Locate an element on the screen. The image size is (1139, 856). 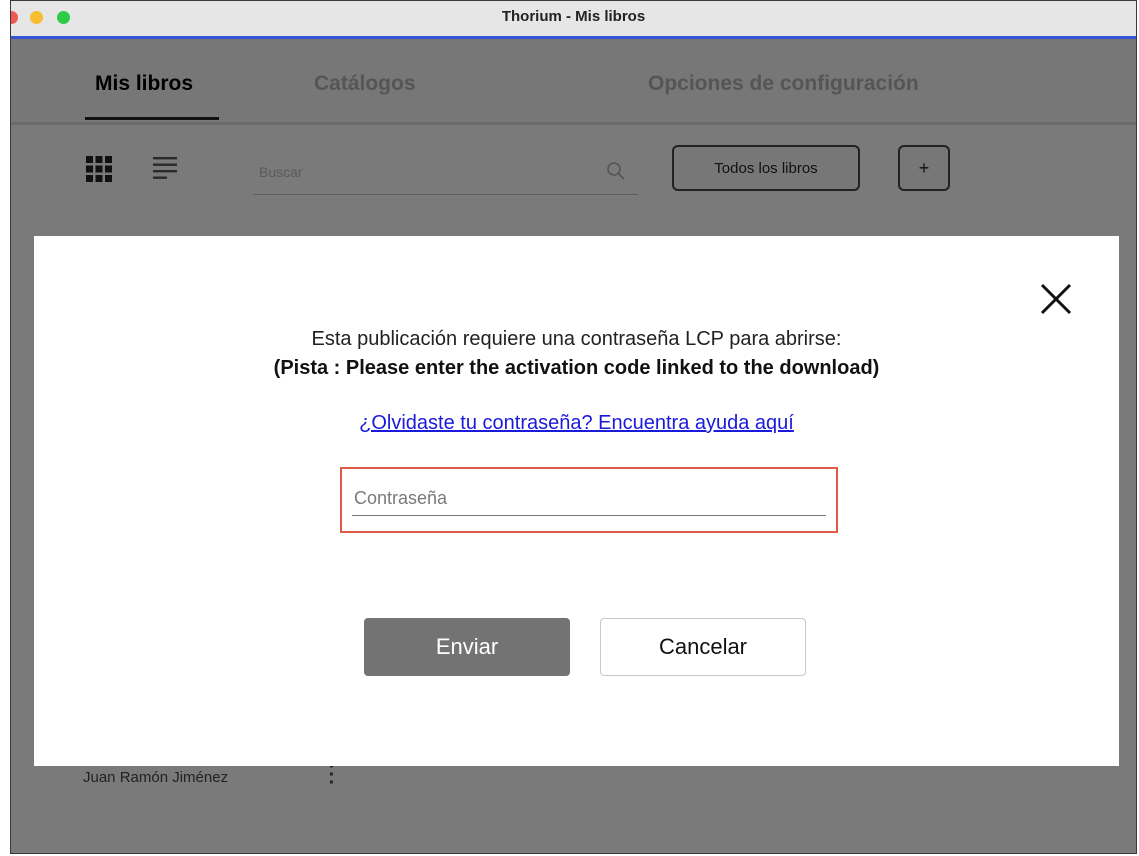
search-icon is located at coordinates (616, 171).